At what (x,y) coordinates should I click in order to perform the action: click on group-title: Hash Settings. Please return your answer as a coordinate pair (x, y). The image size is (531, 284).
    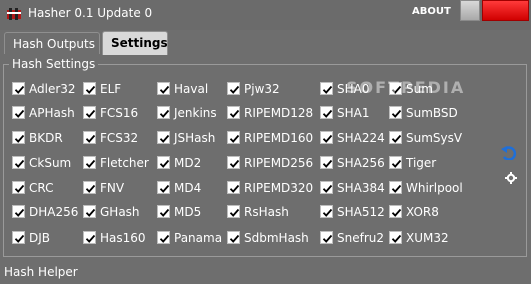
    Looking at the image, I should click on (54, 64).